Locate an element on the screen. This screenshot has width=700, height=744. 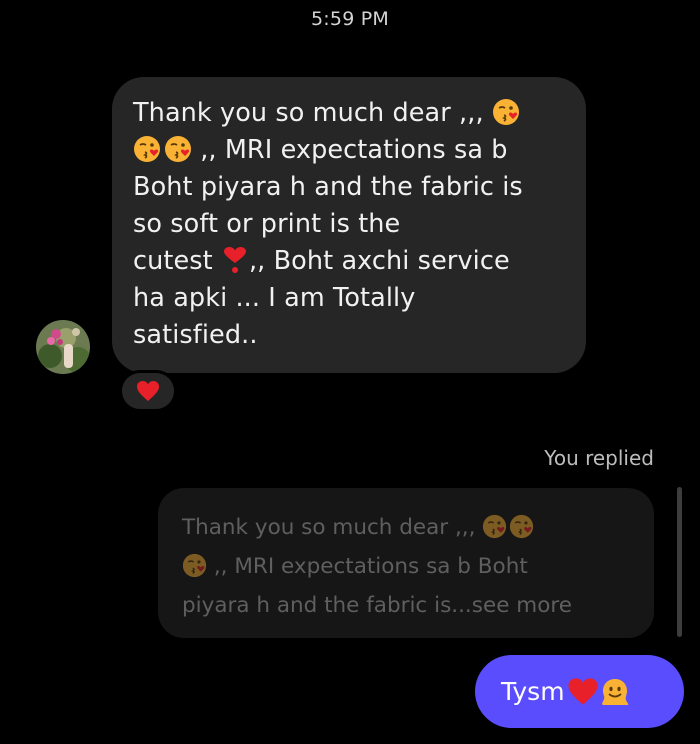
message-line: ha apki ... I am Totally is located at coordinates (274, 298).